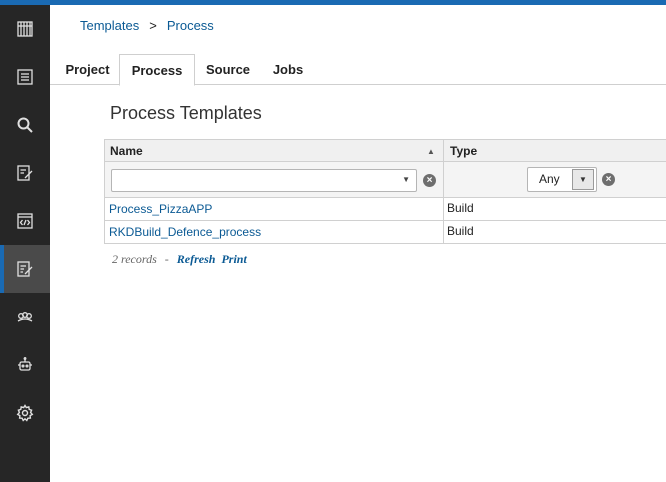 Image resolution: width=666 pixels, height=482 pixels. I want to click on sidebar-item-building, so click(25, 29).